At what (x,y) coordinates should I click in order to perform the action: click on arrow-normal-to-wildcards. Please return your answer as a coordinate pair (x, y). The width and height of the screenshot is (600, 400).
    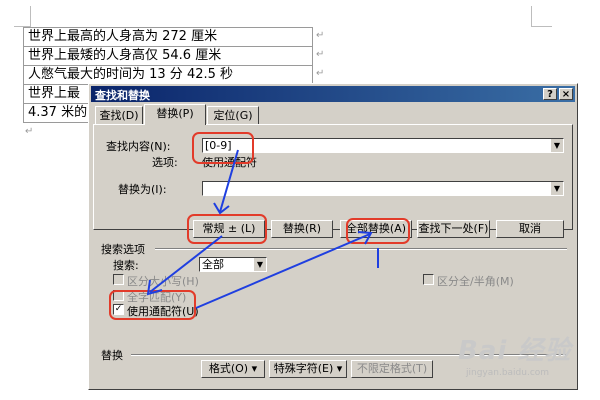
    Looking at the image, I should click on (186, 264).